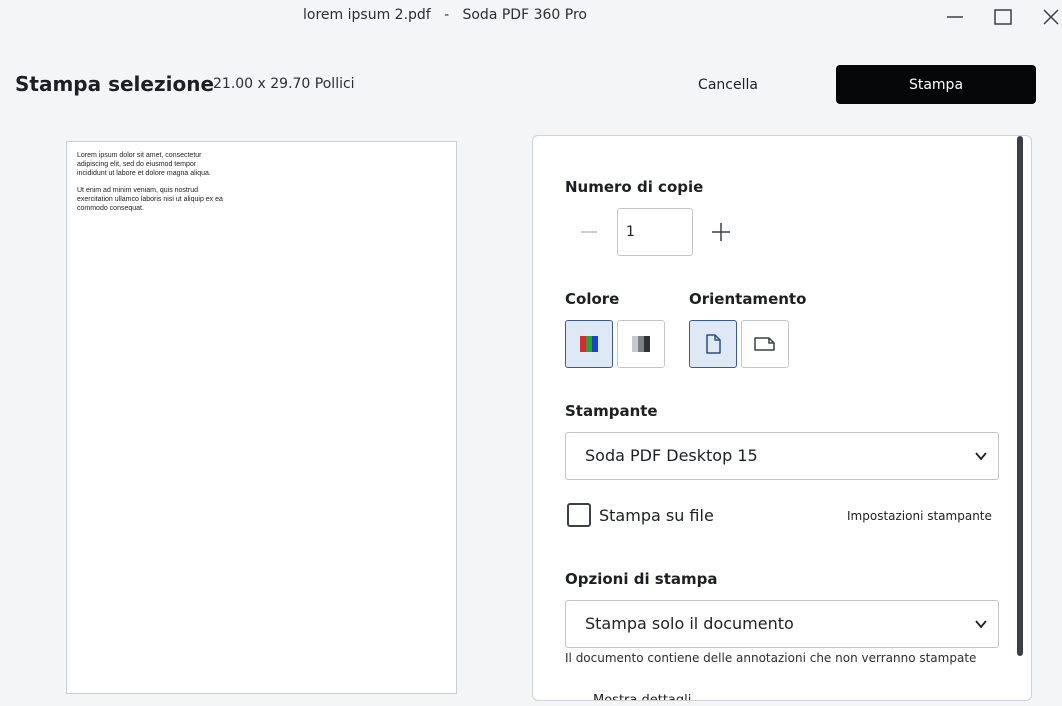 Image resolution: width=1062 pixels, height=706 pixels. I want to click on close-icon, so click(1050, 17).